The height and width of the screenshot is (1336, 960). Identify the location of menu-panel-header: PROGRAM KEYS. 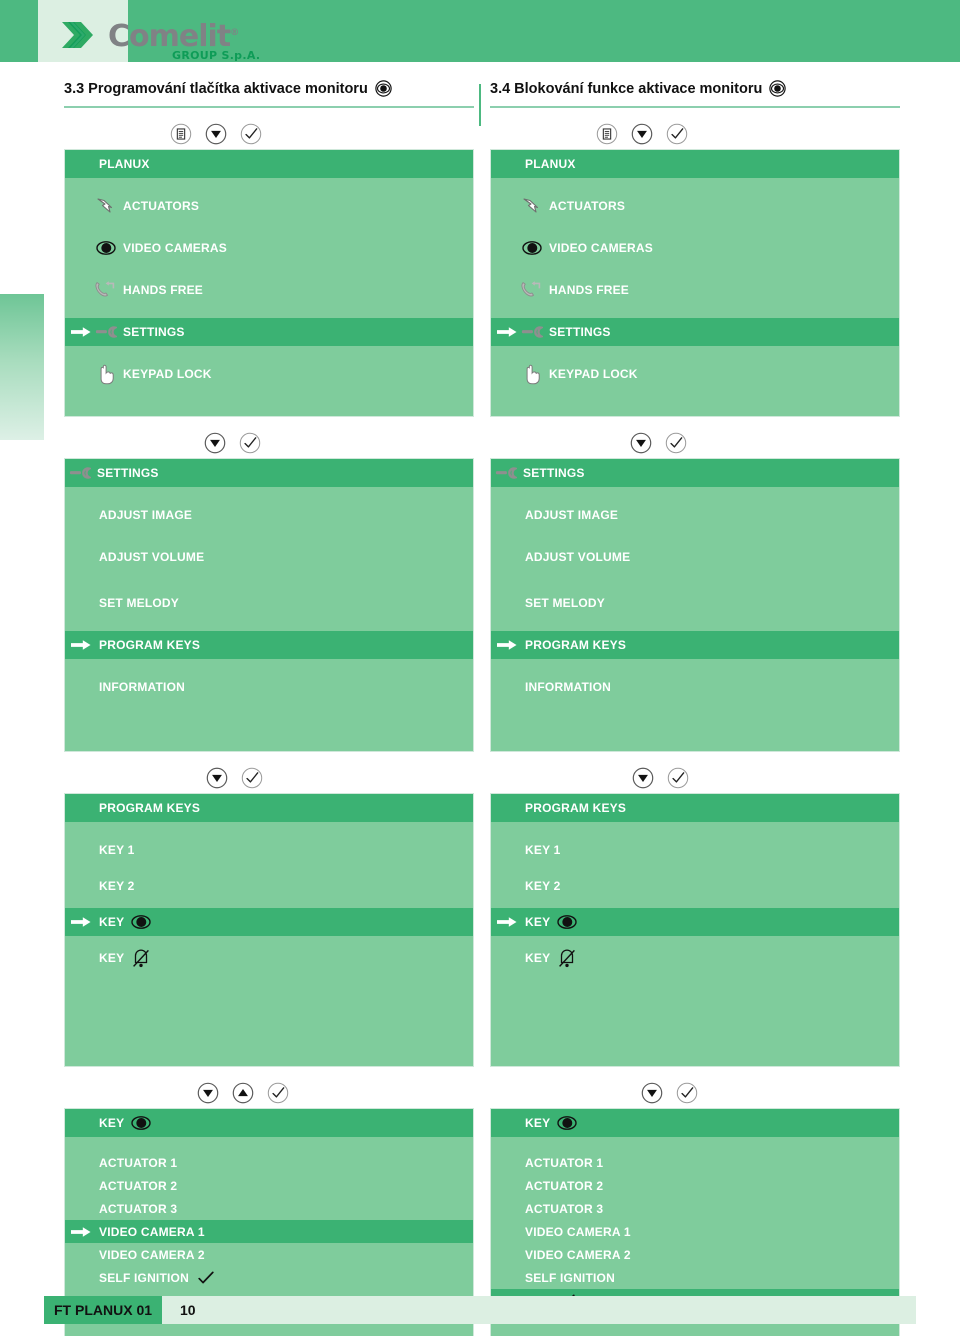
(269, 808).